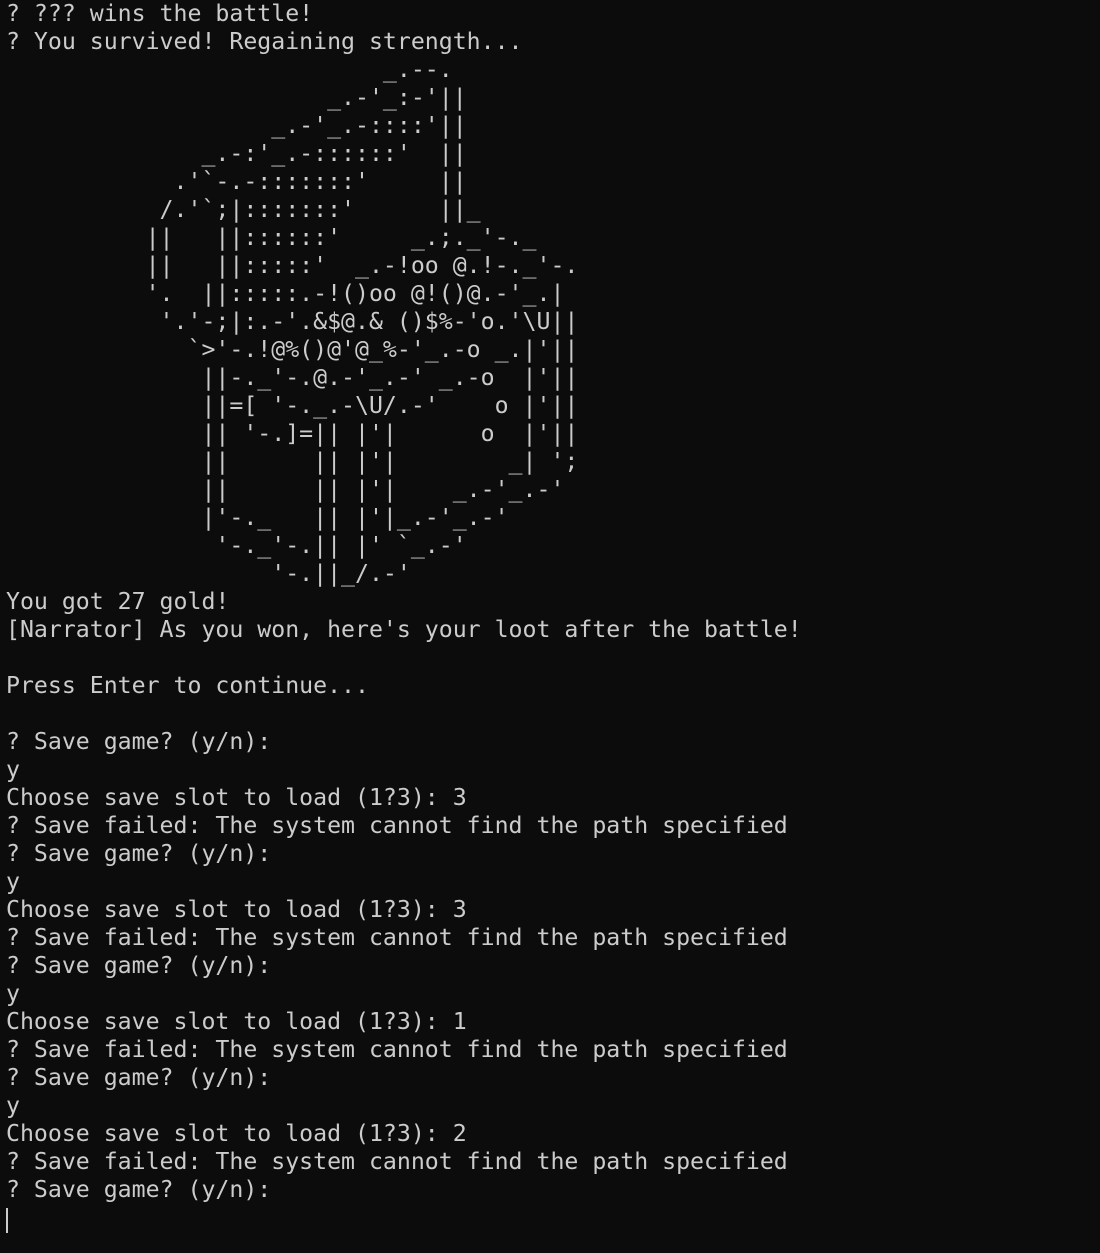 The height and width of the screenshot is (1253, 1100). Describe the element at coordinates (236, 1021) in the screenshot. I see `slot-choice-line: Choose save slot to load (1?3): 1` at that location.